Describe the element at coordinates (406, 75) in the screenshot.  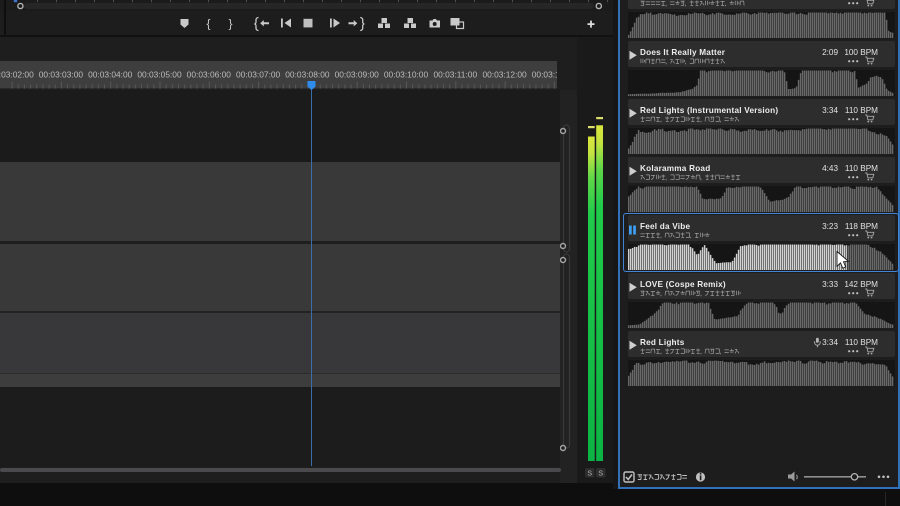
I see `svg-text: 00:03:10:00` at that location.